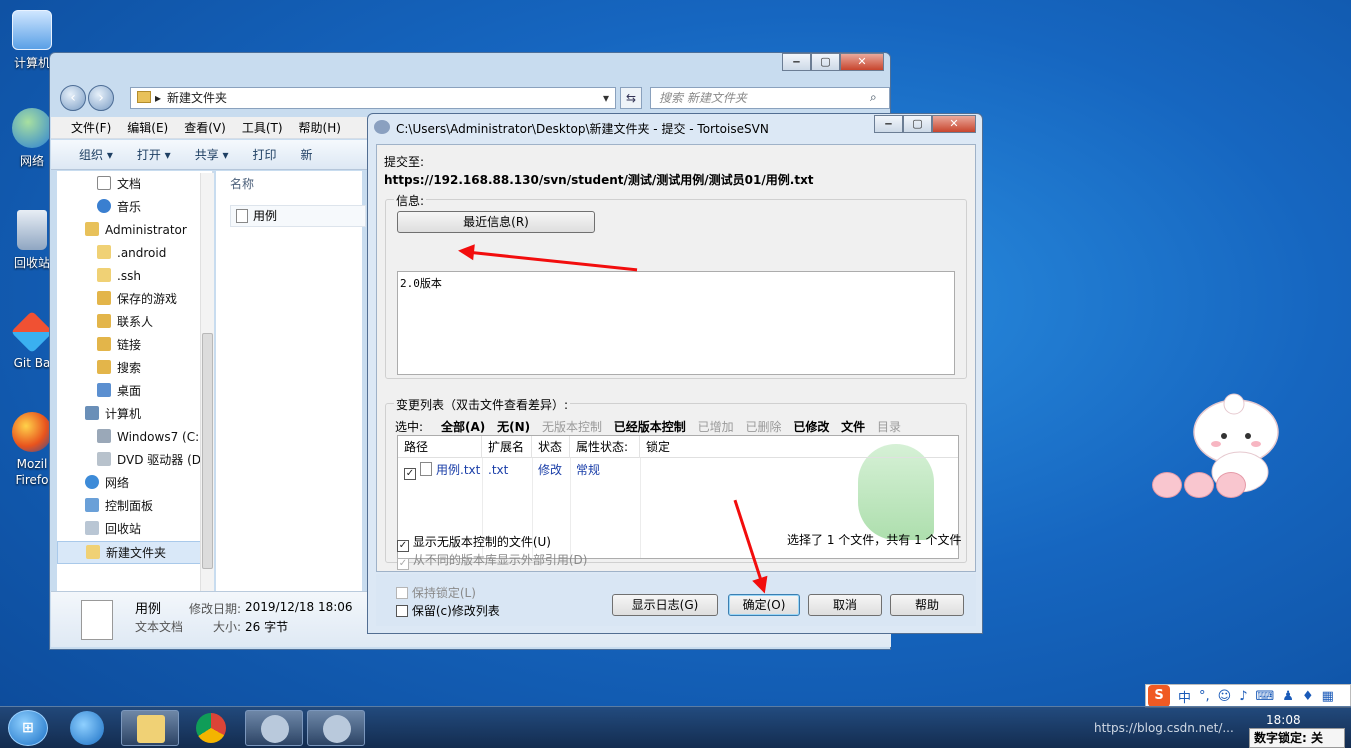 The height and width of the screenshot is (748, 1351). What do you see at coordinates (482, 404) in the screenshot?
I see `changes-label: 变更列表（双击文件查看差异）:` at bounding box center [482, 404].